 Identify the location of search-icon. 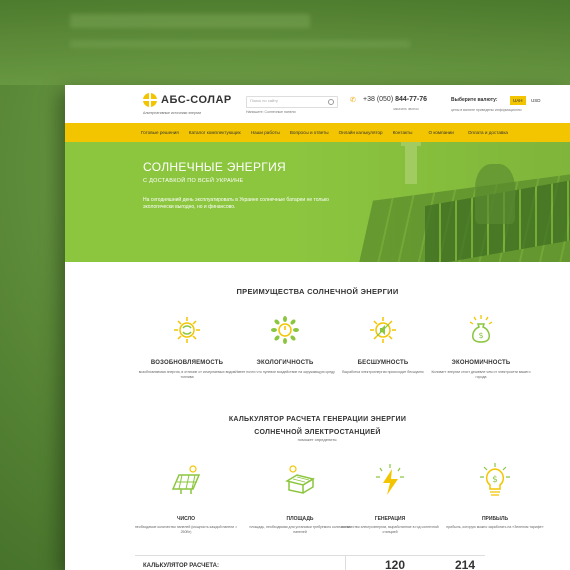
(331, 102).